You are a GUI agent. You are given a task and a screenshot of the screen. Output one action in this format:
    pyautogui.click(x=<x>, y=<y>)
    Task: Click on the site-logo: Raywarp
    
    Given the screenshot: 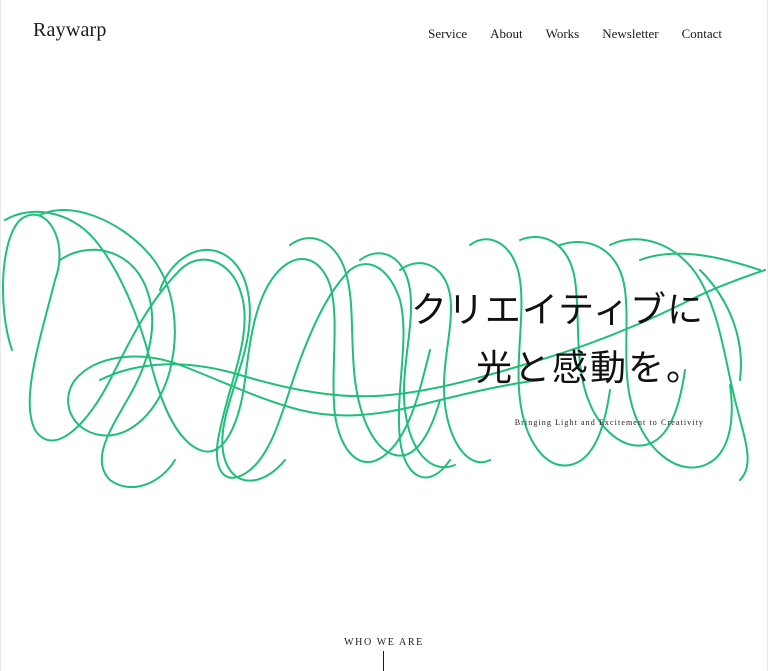 What is the action you would take?
    pyautogui.click(x=70, y=30)
    